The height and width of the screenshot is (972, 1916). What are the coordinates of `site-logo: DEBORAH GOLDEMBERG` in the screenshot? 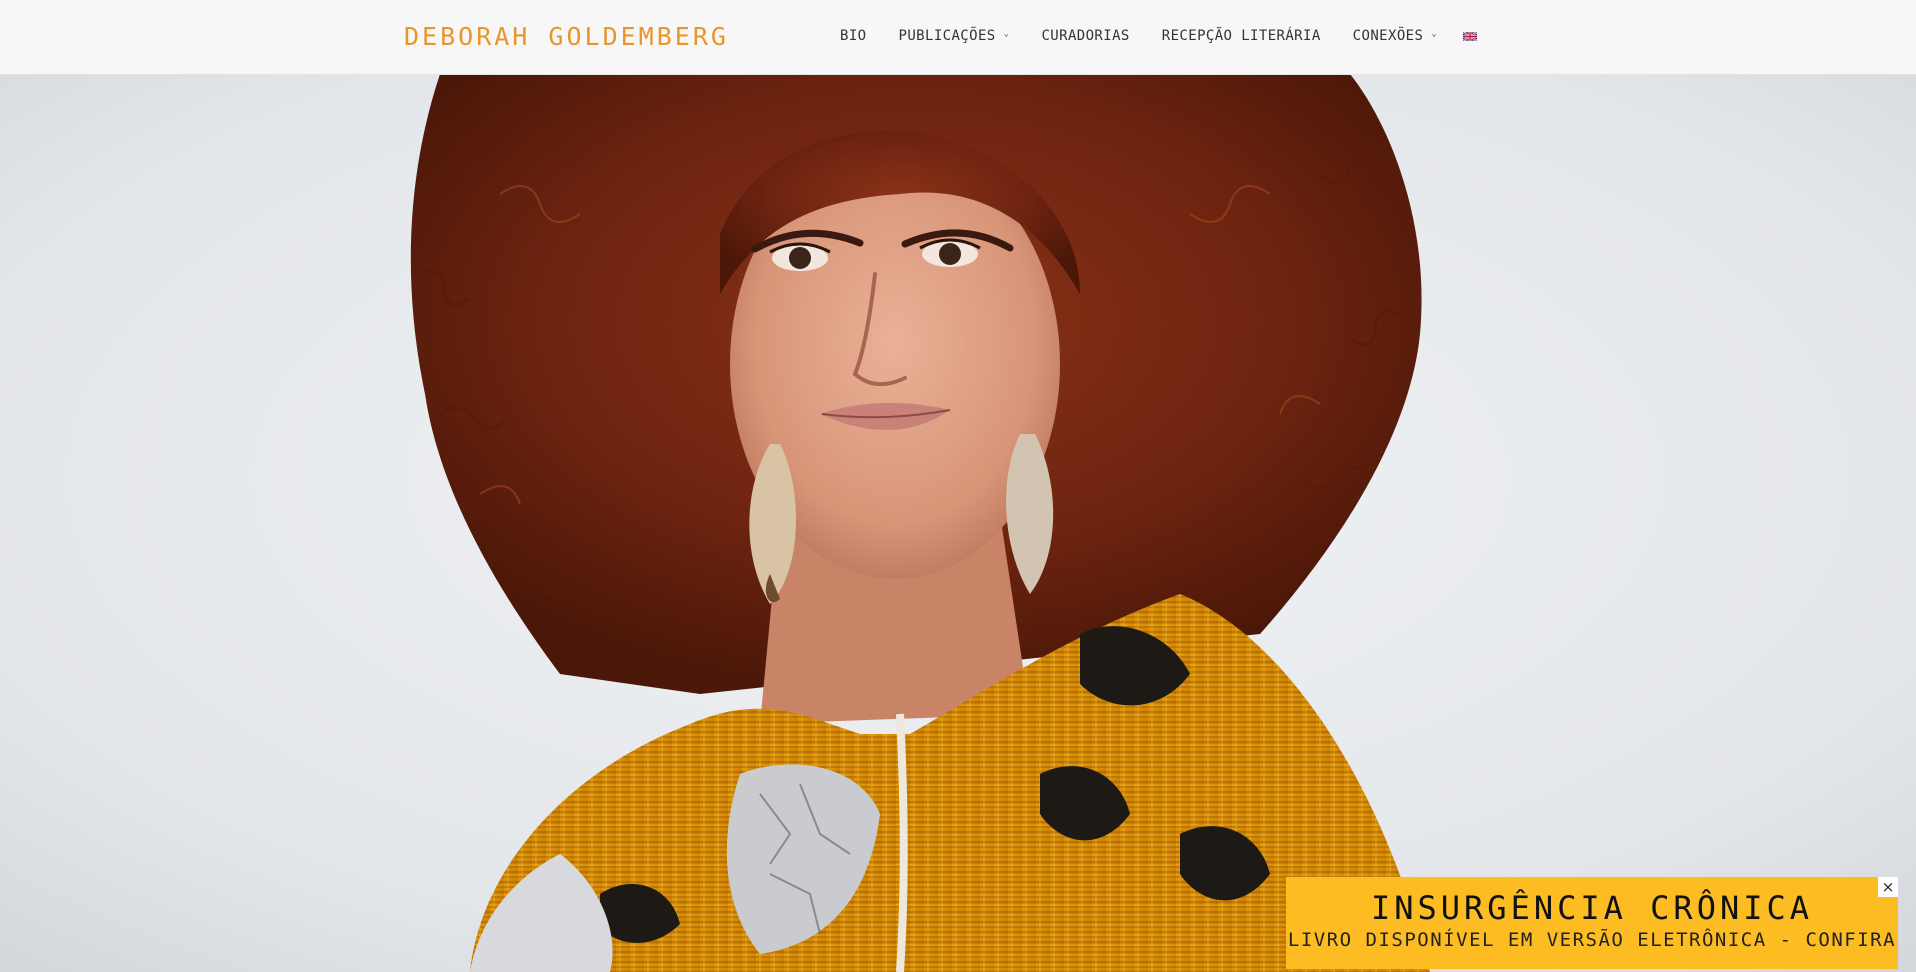 It's located at (566, 36).